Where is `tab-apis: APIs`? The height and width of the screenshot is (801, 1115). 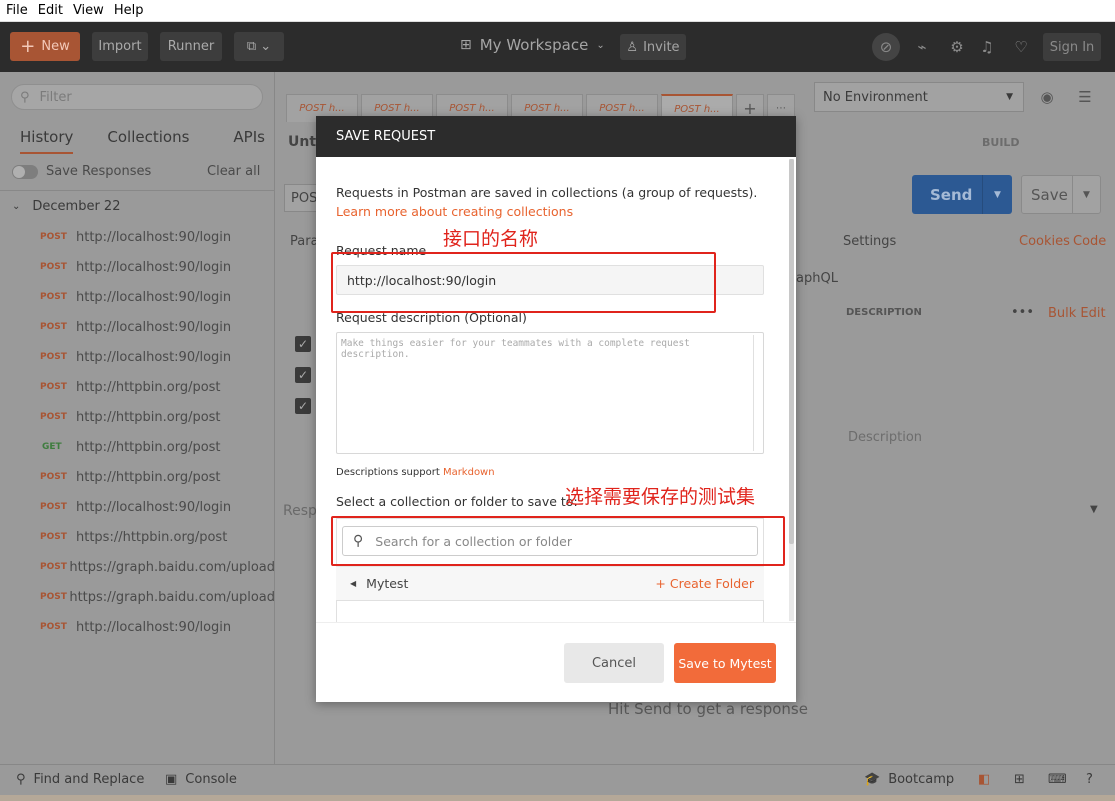
tab-apis: APIs is located at coordinates (249, 139).